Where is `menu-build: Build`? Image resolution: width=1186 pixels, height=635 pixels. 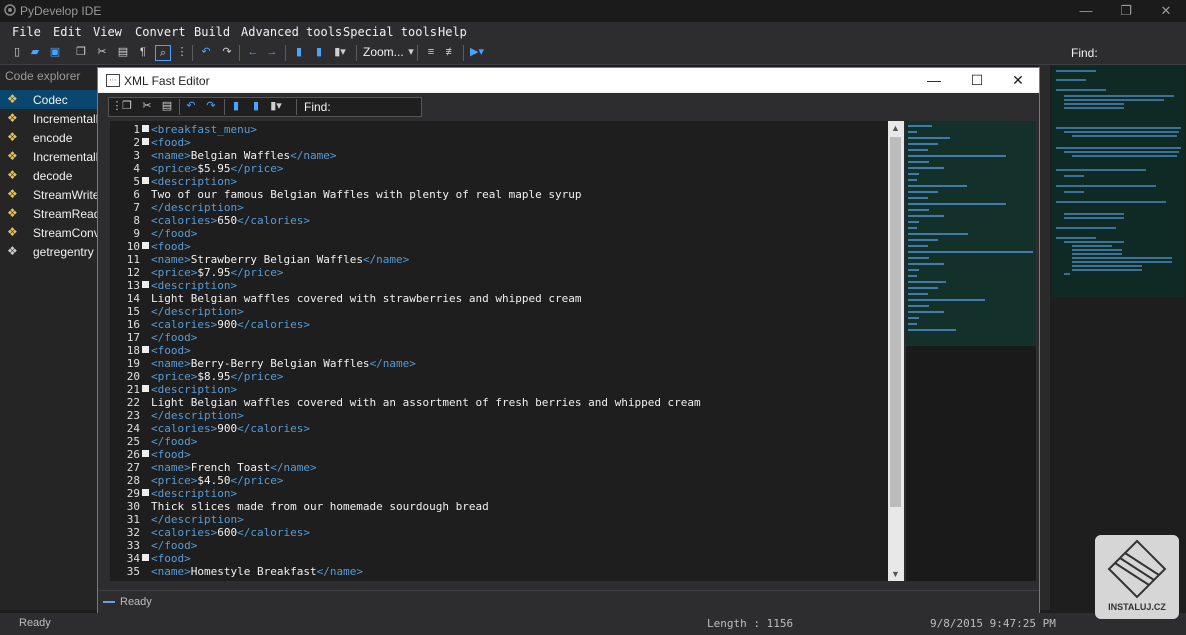
menu-build: Build is located at coordinates (212, 32).